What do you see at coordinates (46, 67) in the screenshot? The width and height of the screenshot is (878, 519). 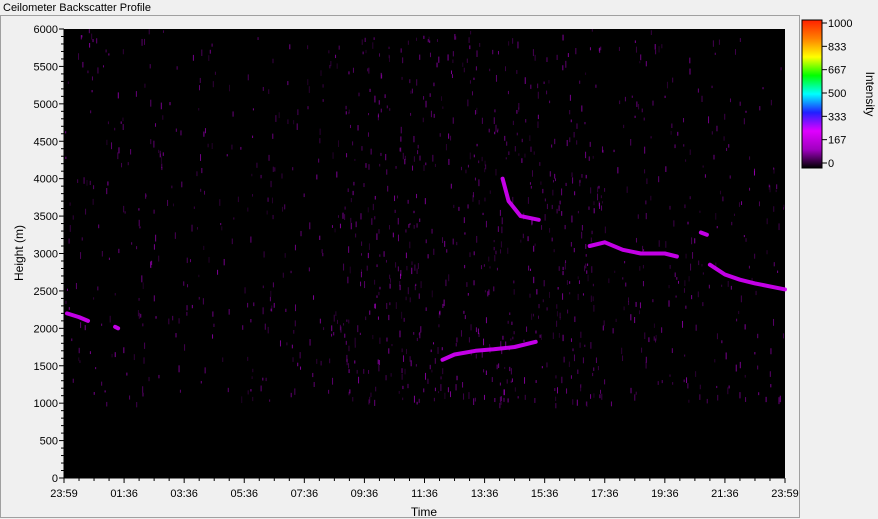 I see `y-tick-label: 5500` at bounding box center [46, 67].